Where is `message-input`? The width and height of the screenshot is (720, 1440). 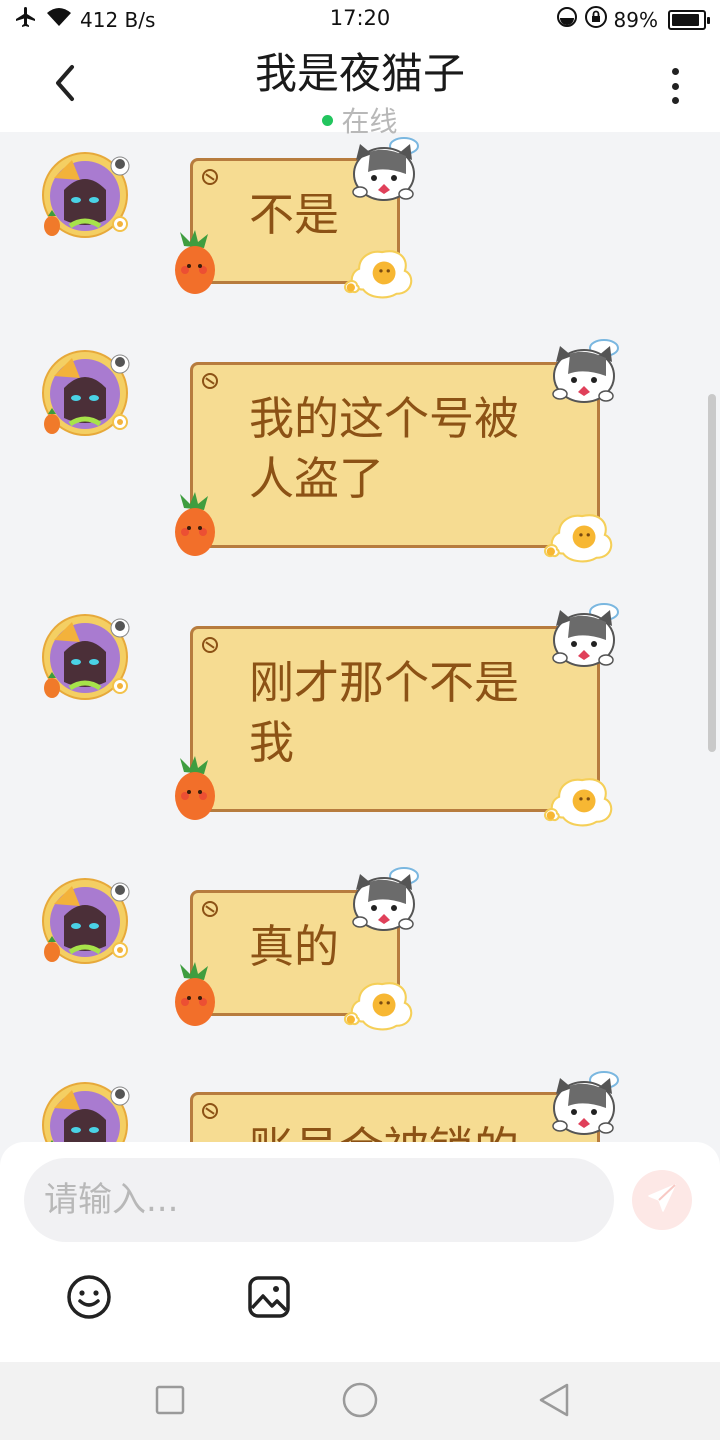
message-input is located at coordinates (319, 1200).